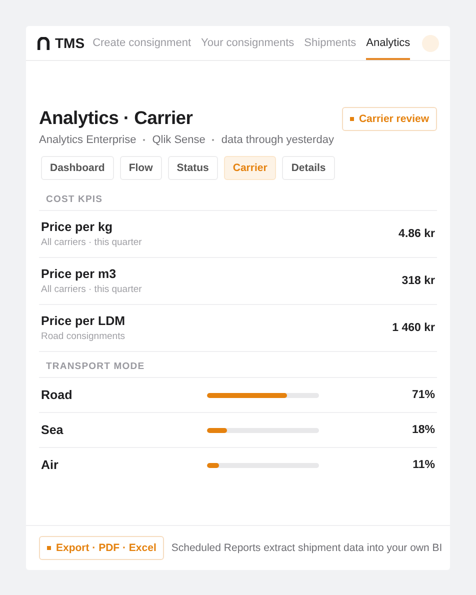 This screenshot has height=595, width=476. What do you see at coordinates (141, 168) in the screenshot?
I see `tab: Flow` at bounding box center [141, 168].